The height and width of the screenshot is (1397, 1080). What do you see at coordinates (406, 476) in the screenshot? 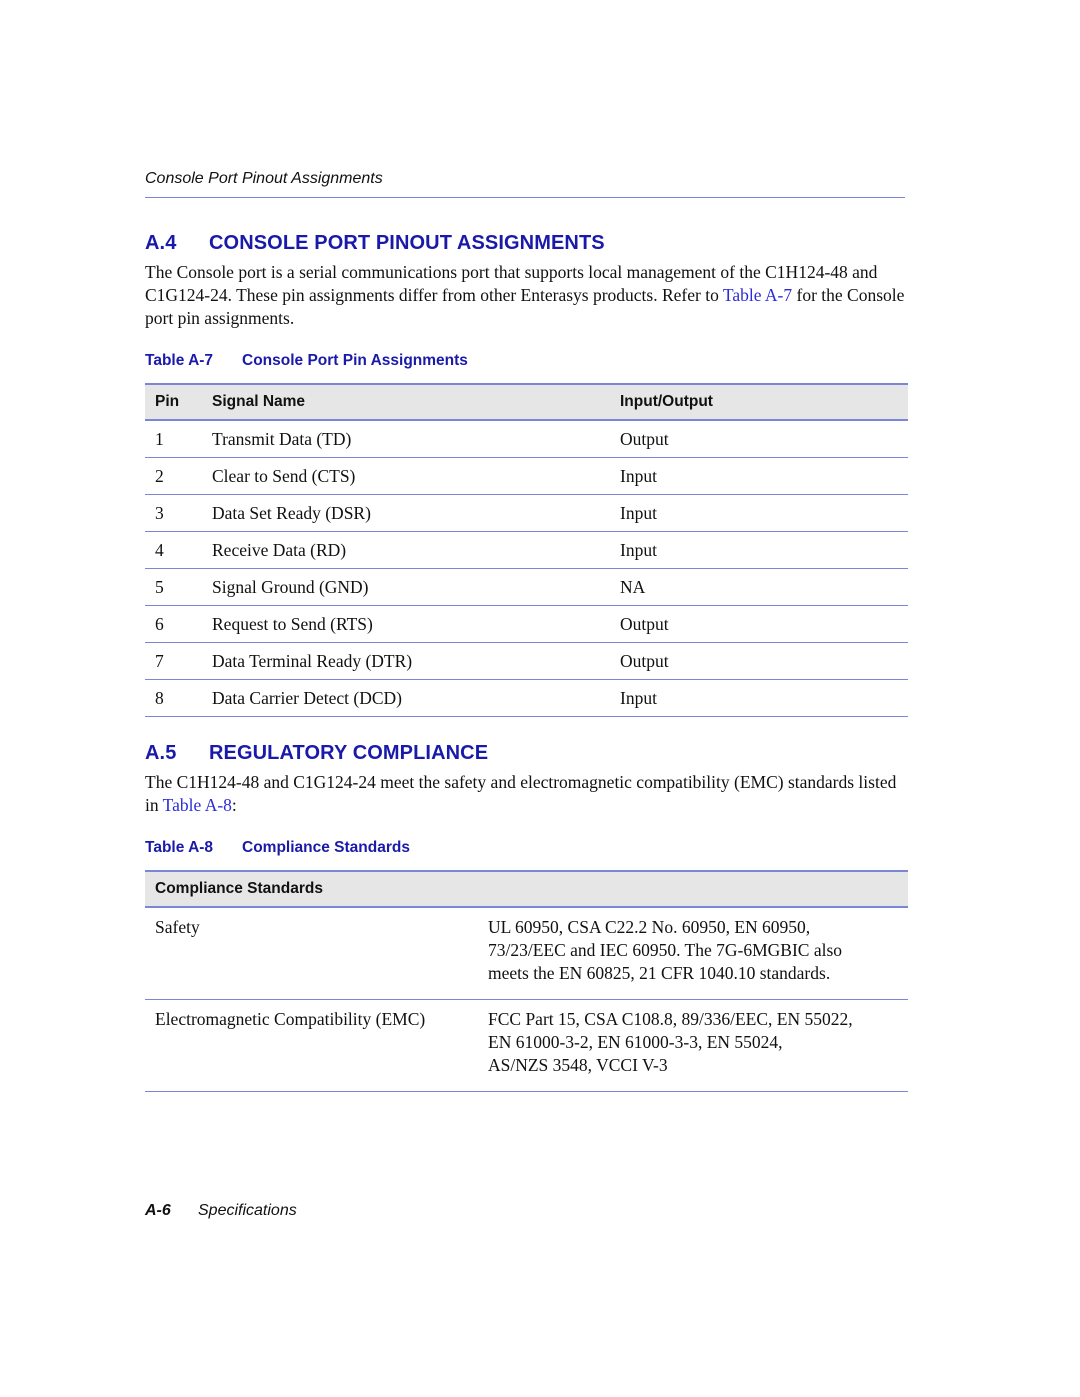
I see `signal-cell: Clear to Send (CTS)` at bounding box center [406, 476].